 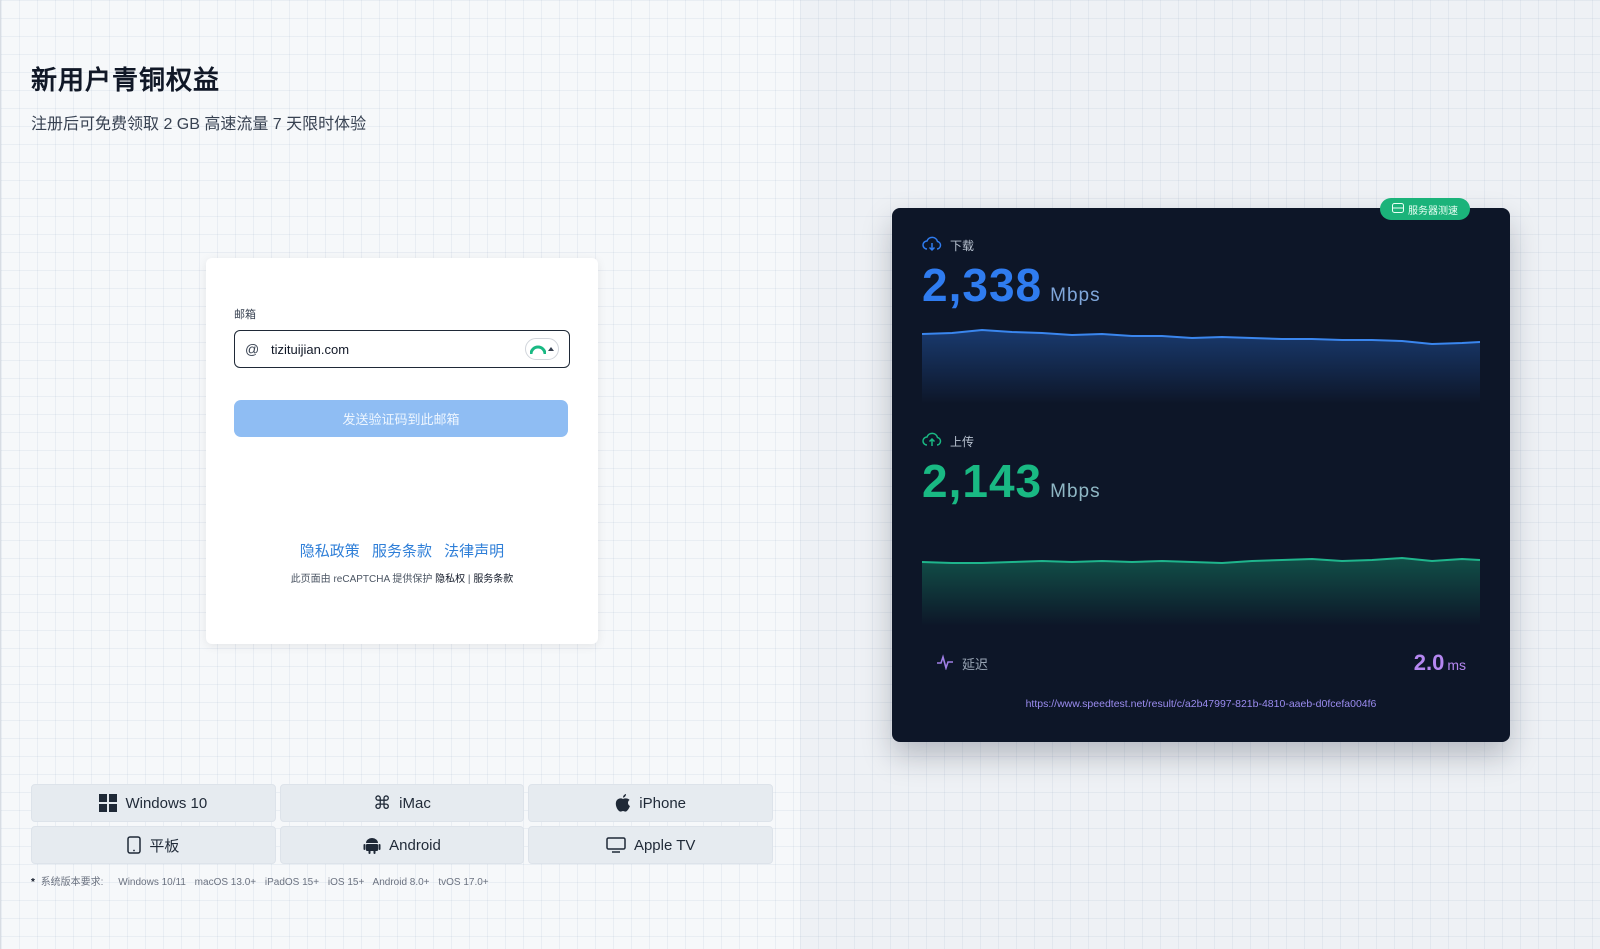 I want to click on platform-label: Android, so click(x=415, y=845).